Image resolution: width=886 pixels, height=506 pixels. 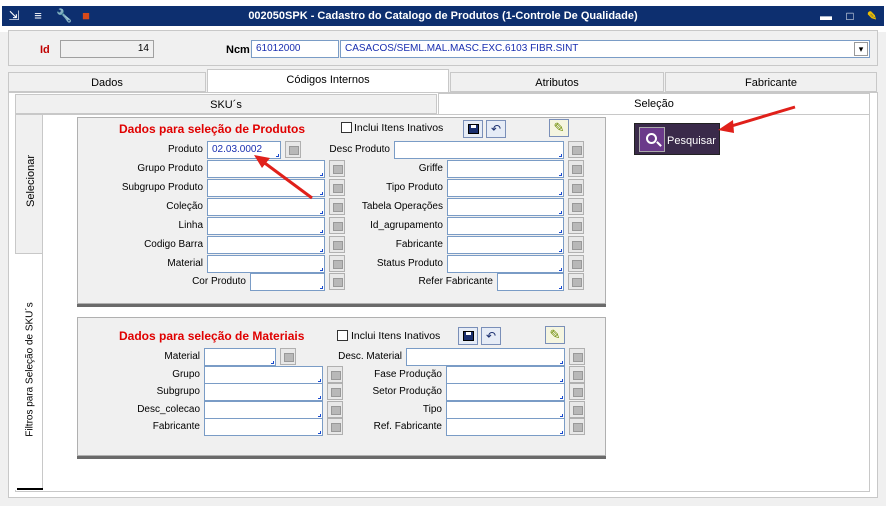 I want to click on materiais-inclui-inativos-checkbox, so click(x=342, y=335).